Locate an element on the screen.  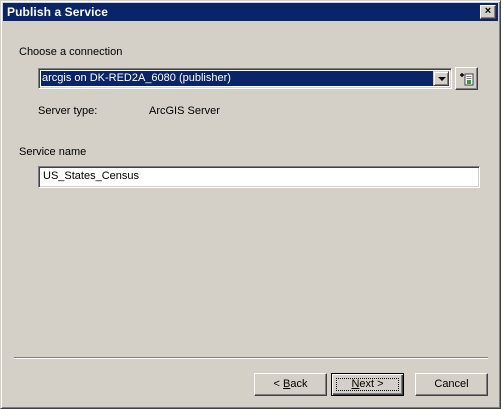
back-button: < Back is located at coordinates (290, 384).